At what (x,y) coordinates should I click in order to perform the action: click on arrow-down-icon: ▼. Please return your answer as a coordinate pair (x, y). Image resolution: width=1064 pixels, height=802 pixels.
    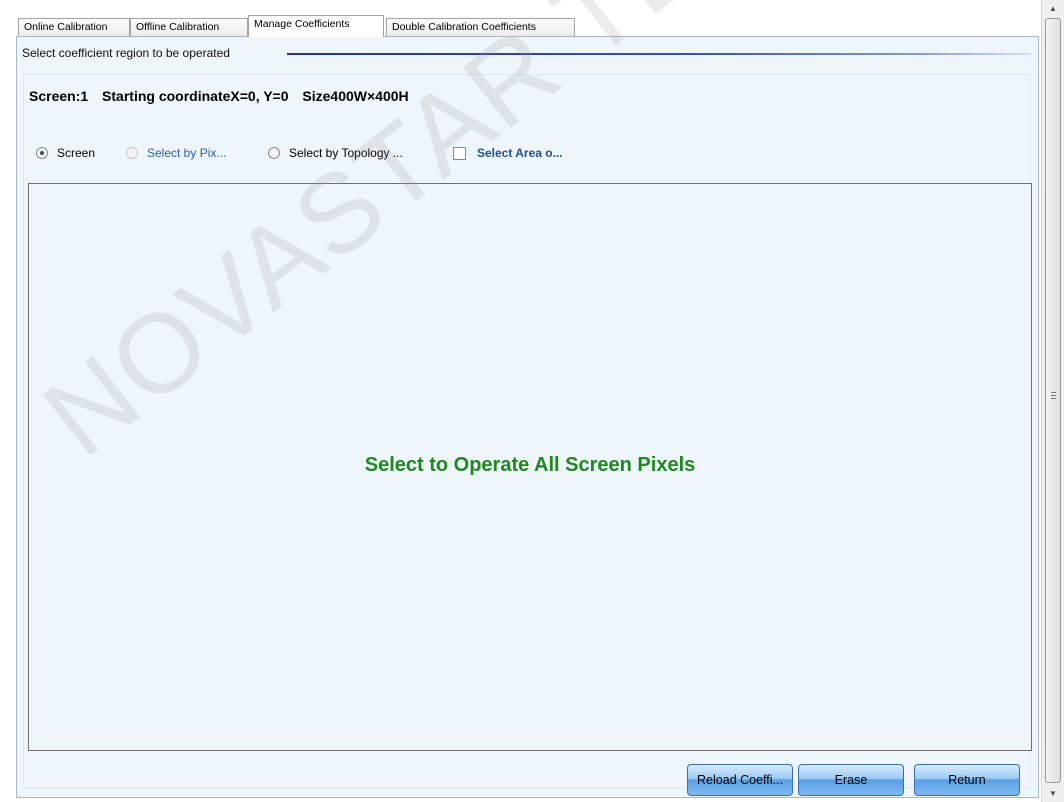
    Looking at the image, I should click on (1053, 793).